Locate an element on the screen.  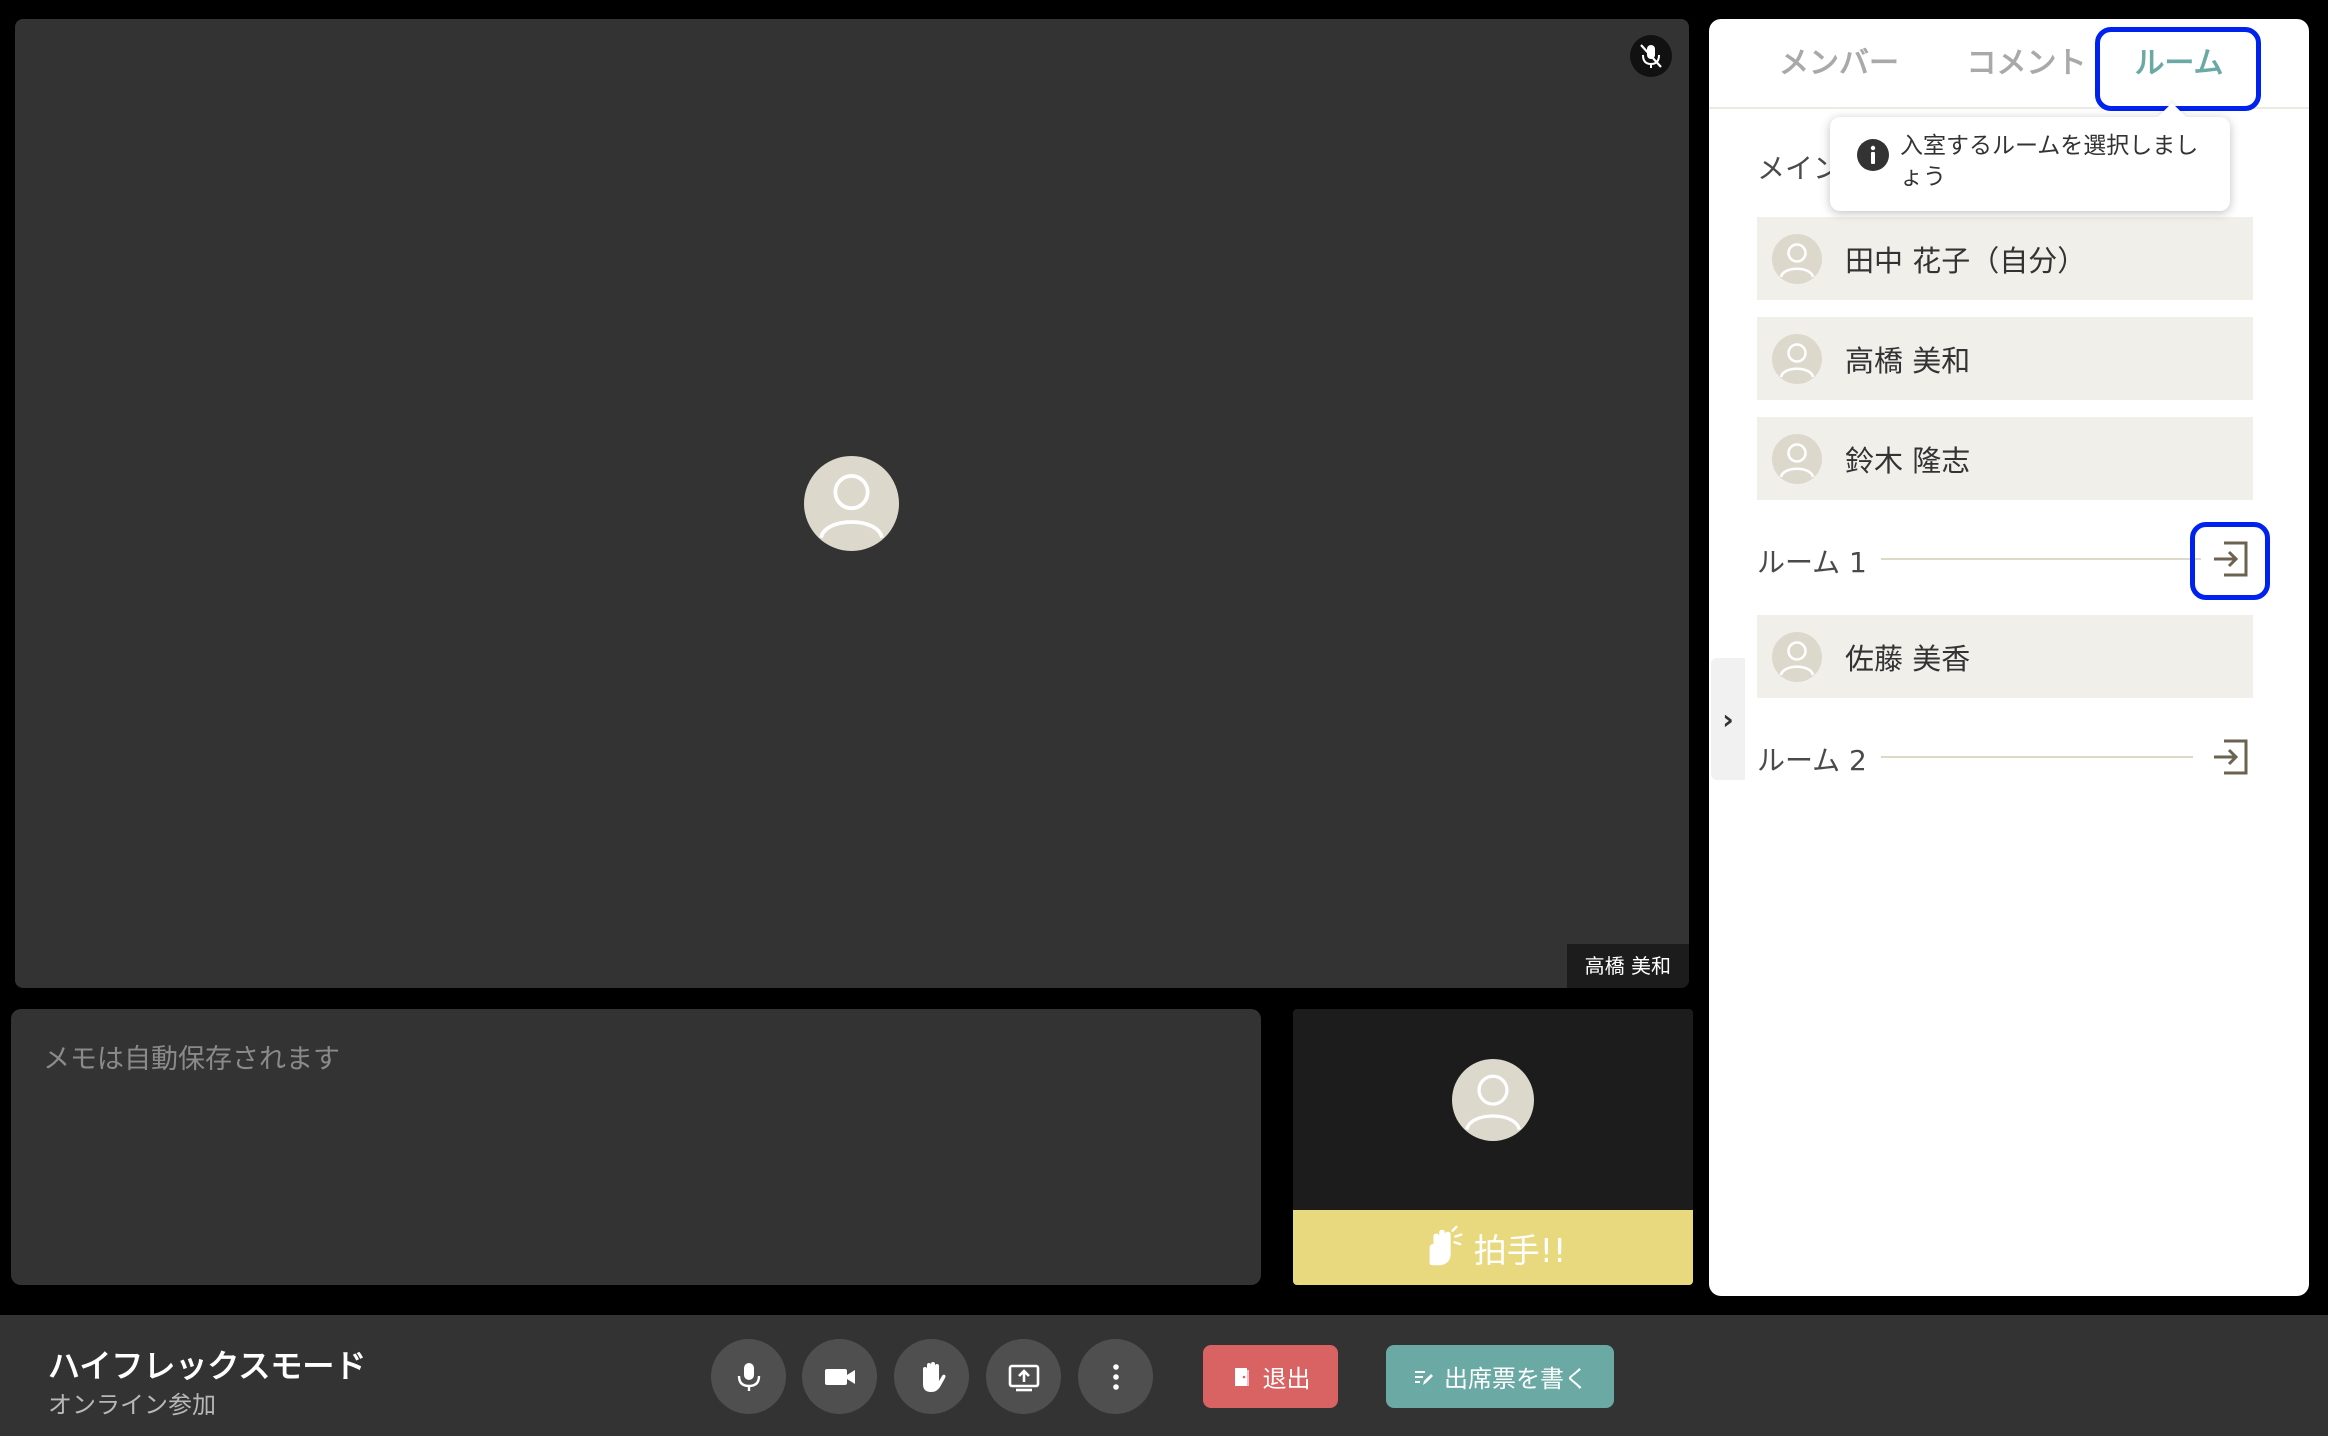
raise-hand-button is located at coordinates (931, 1376).